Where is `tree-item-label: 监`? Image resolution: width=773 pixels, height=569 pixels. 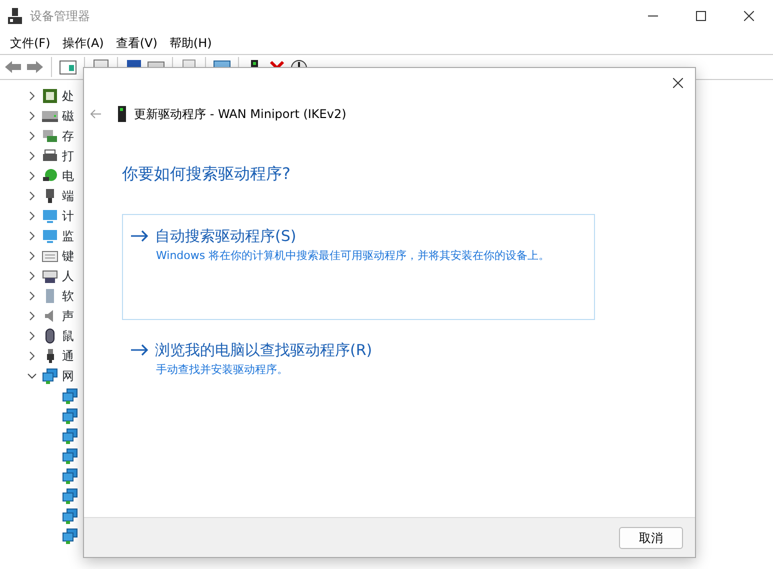
tree-item-label: 监 is located at coordinates (68, 236).